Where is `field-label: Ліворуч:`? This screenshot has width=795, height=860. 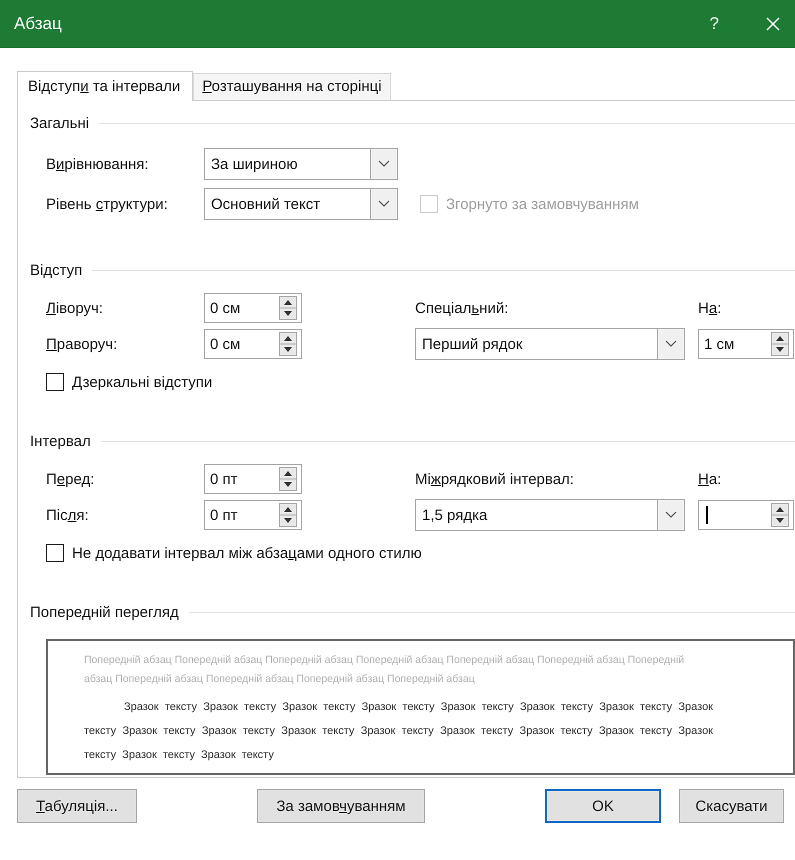 field-label: Ліворуч: is located at coordinates (75, 308).